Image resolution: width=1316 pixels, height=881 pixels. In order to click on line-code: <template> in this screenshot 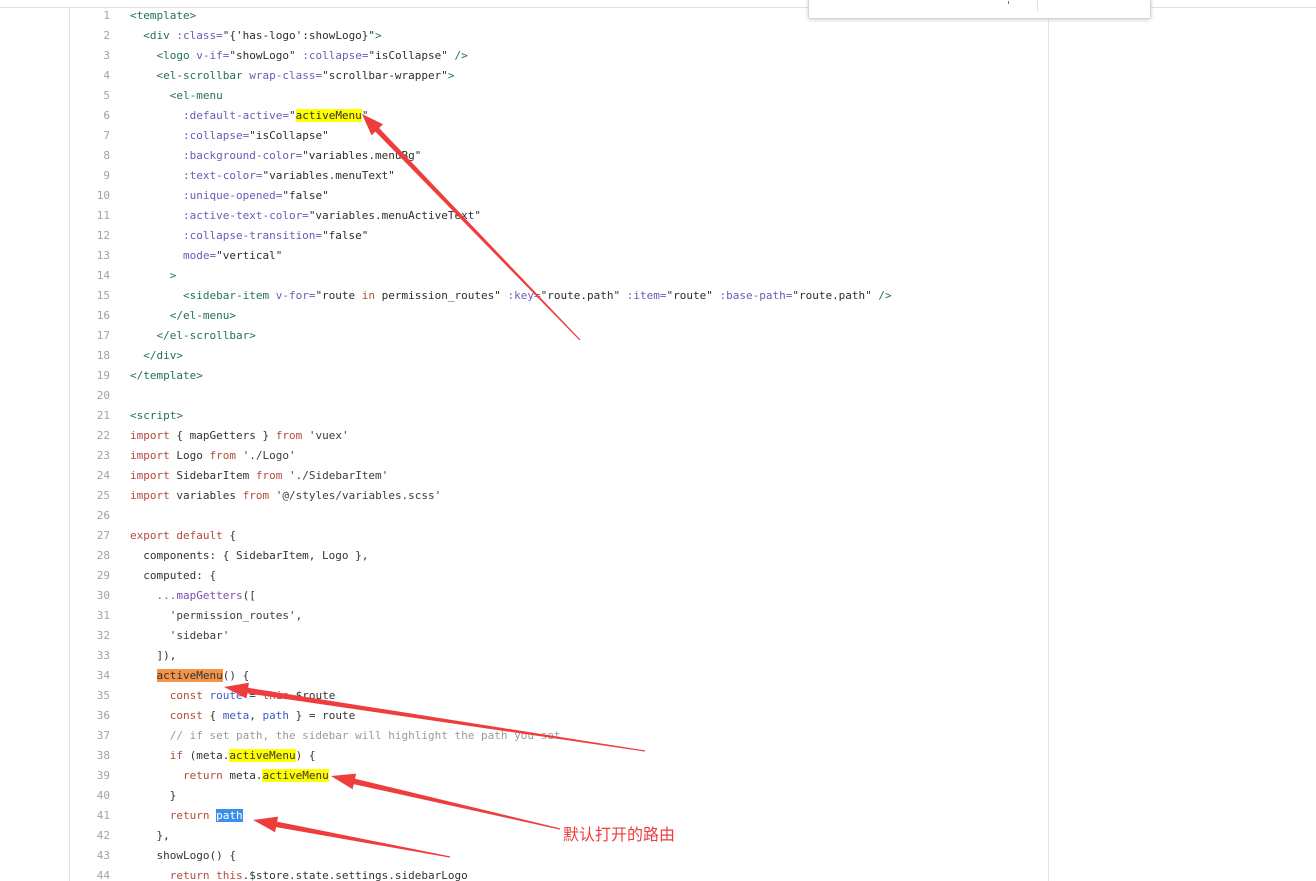, I will do `click(163, 16)`.